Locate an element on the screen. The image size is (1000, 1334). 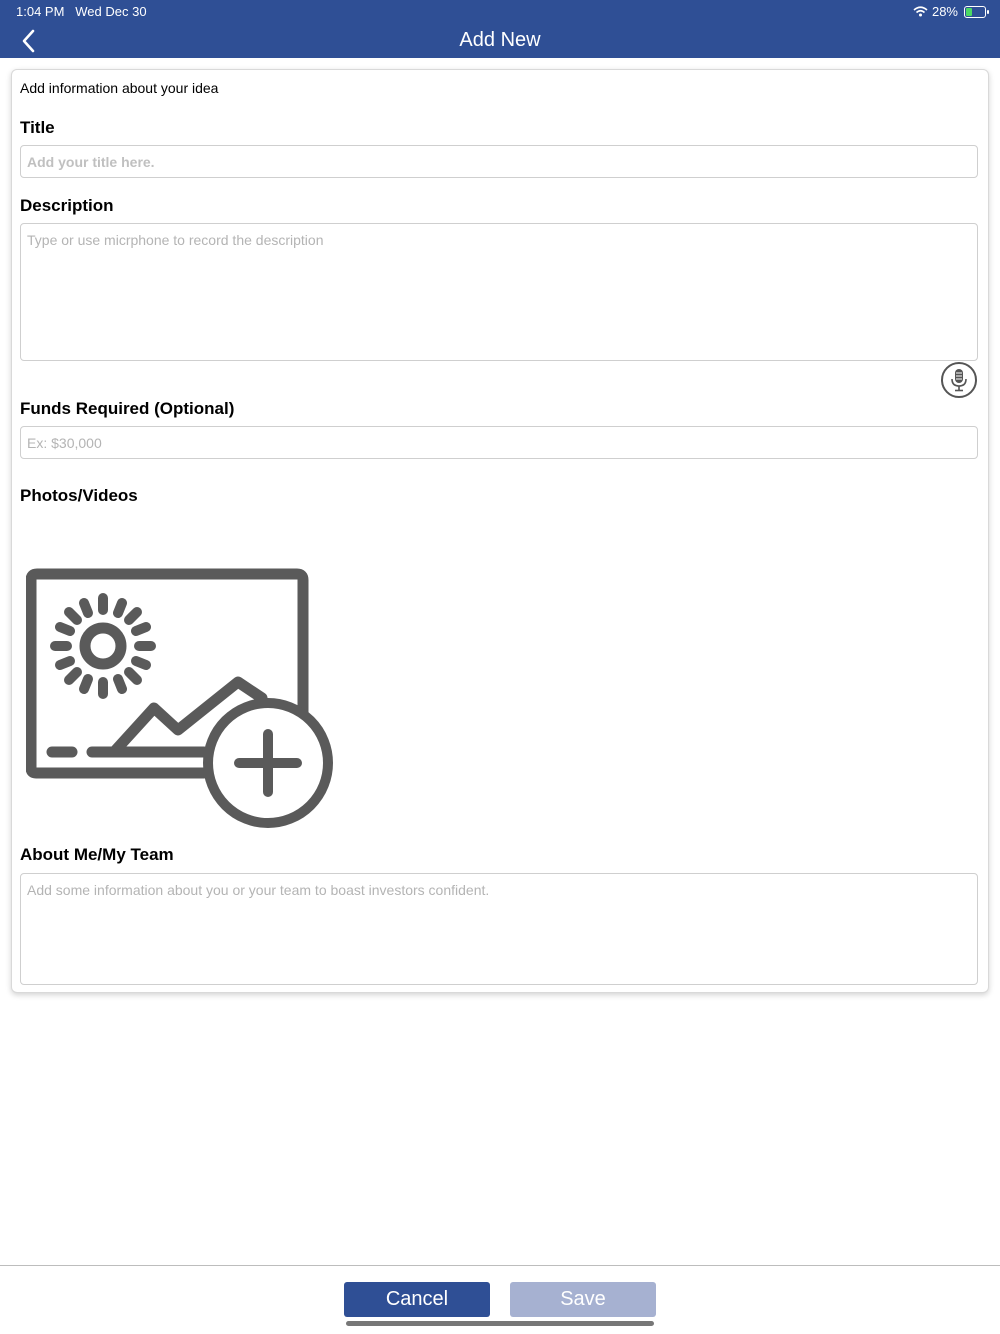
description-label: Description is located at coordinates (67, 205).